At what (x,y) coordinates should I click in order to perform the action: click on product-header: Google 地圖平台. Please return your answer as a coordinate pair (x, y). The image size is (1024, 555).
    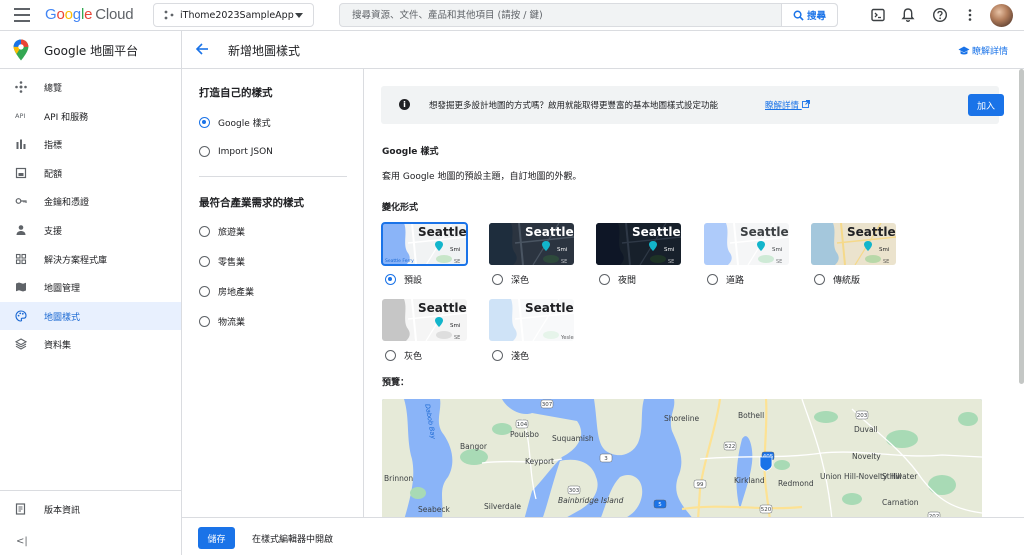
    Looking at the image, I should click on (90, 50).